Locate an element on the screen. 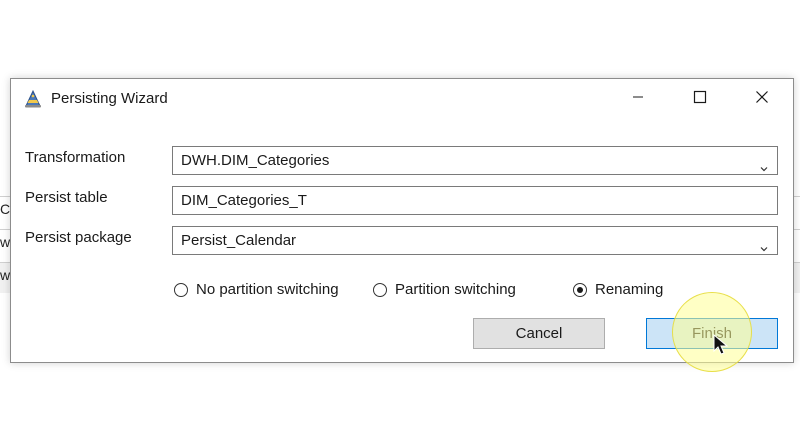  transformation-value: DWH.DIM_Categories is located at coordinates (255, 160).